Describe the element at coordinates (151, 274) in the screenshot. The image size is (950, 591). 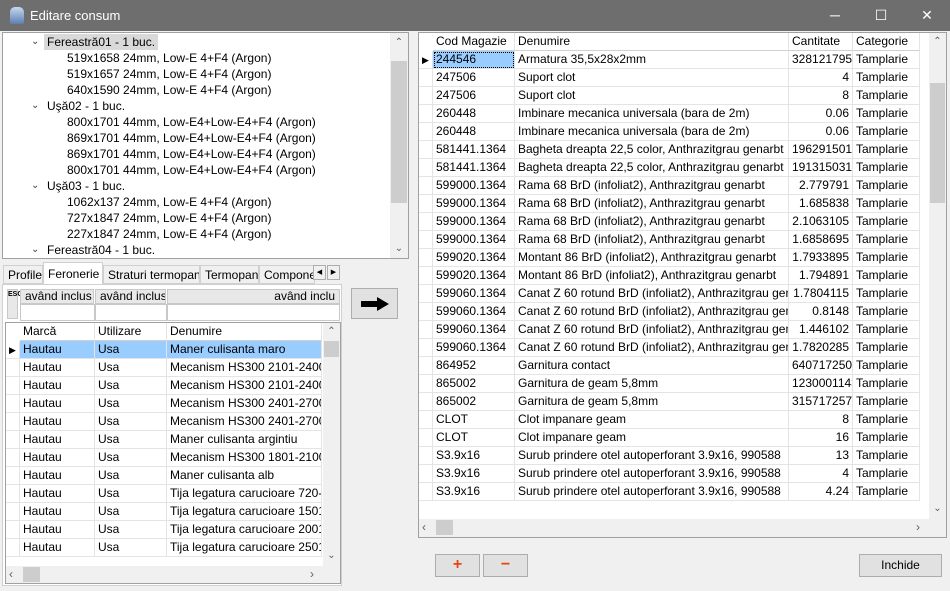
I see `tab-straturi-termopan: Straturi termopan` at that location.